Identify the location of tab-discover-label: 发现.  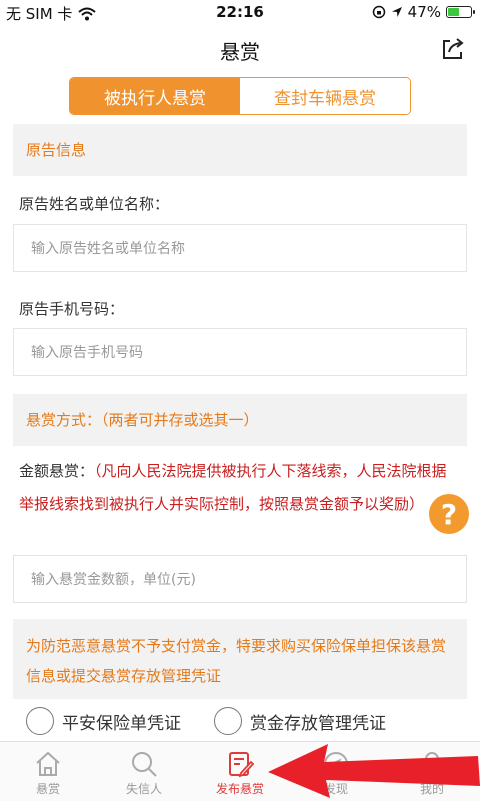
(335, 789).